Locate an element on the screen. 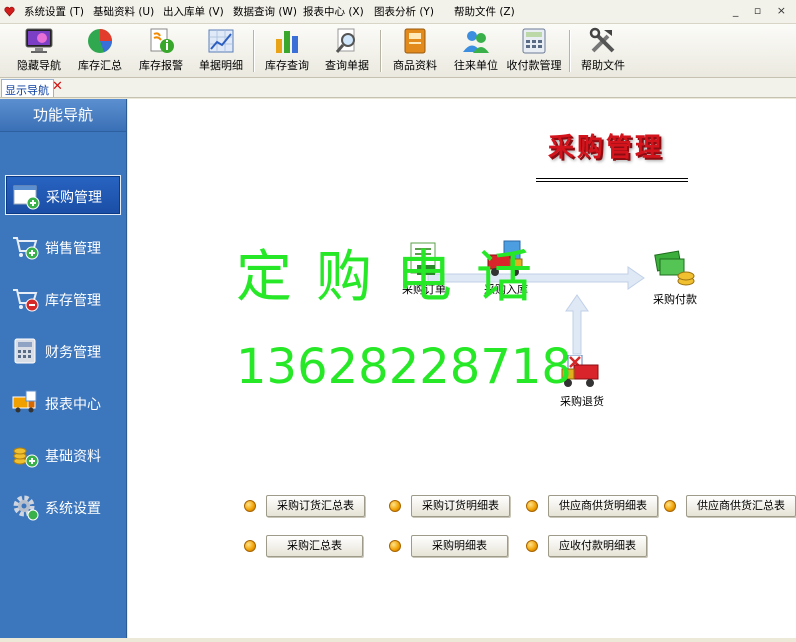 Image resolution: width=796 pixels, height=642 pixels. sidebar-item-finance: 财务管理 is located at coordinates (63, 351).